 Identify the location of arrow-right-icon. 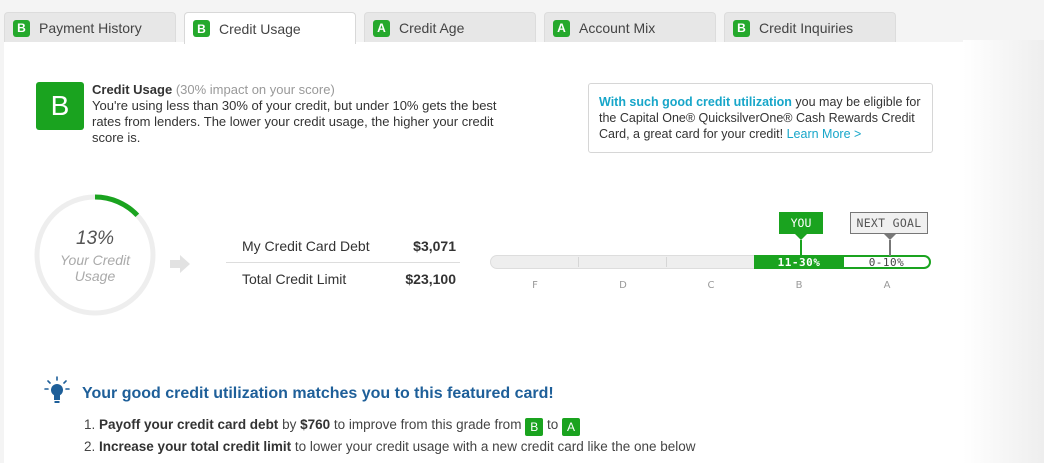
(180, 264).